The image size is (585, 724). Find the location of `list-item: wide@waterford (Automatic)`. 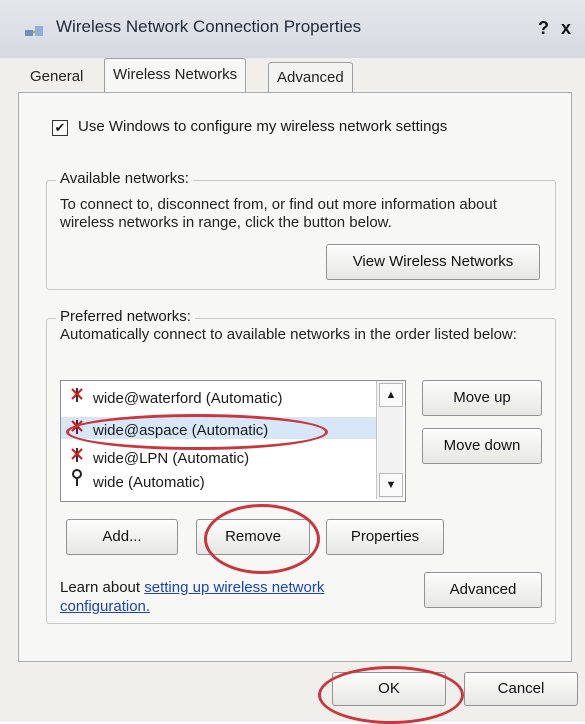

list-item: wide@waterford (Automatic) is located at coordinates (174, 396).